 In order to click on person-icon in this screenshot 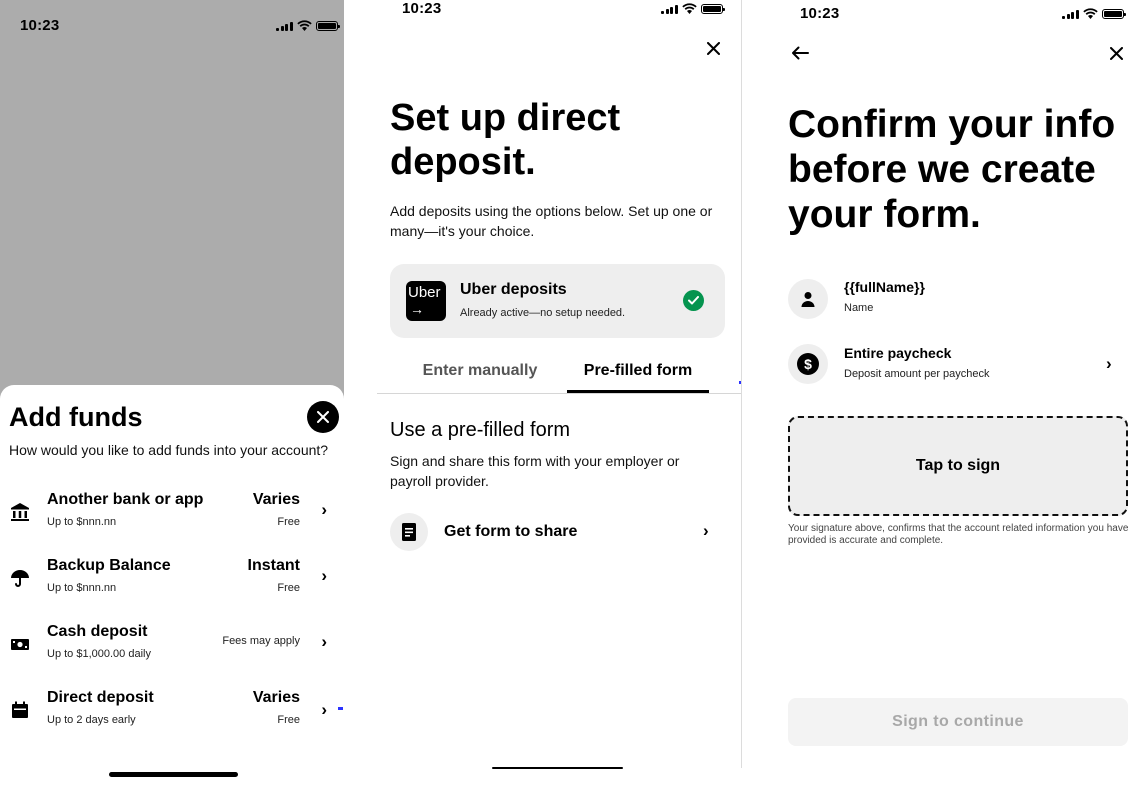, I will do `click(808, 299)`.